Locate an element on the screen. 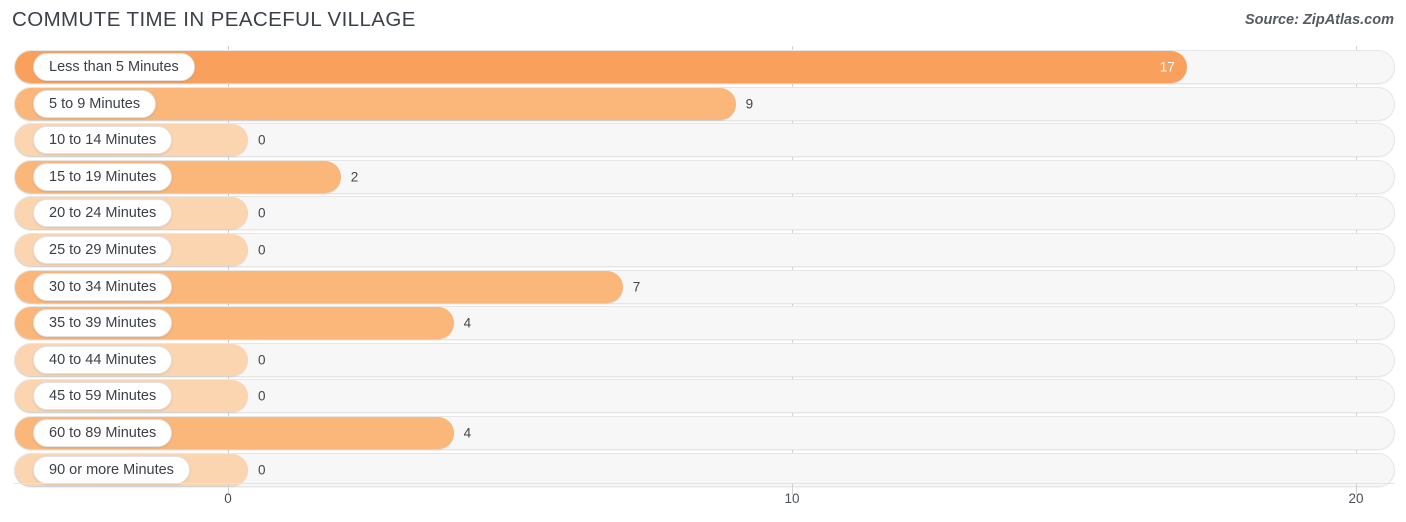 This screenshot has width=1406, height=522. chart-row: 9 5 to 9 Minutes is located at coordinates (703, 103).